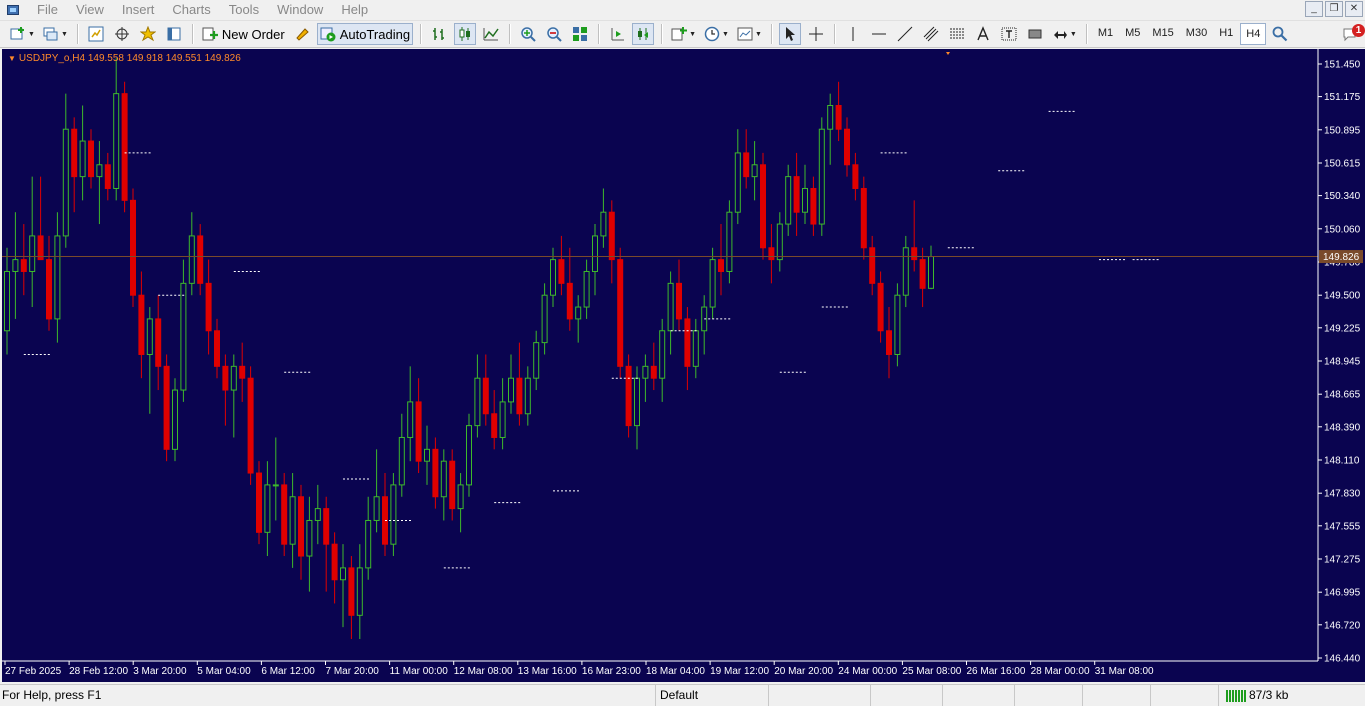  What do you see at coordinates (1314, 9) in the screenshot?
I see `minimize-icon: _` at bounding box center [1314, 9].